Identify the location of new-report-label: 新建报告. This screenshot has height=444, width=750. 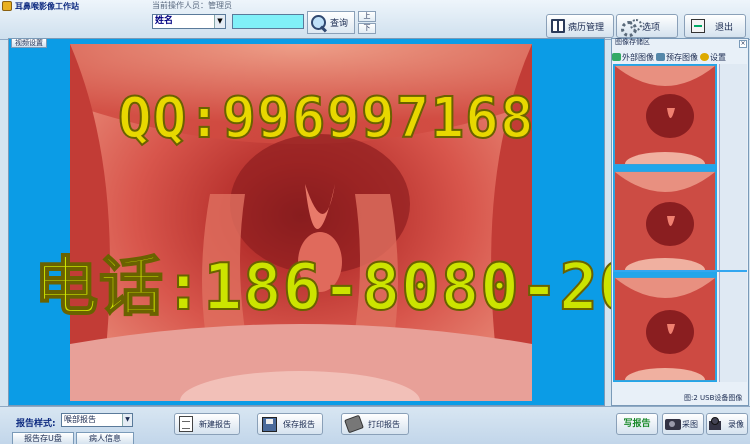
(215, 424).